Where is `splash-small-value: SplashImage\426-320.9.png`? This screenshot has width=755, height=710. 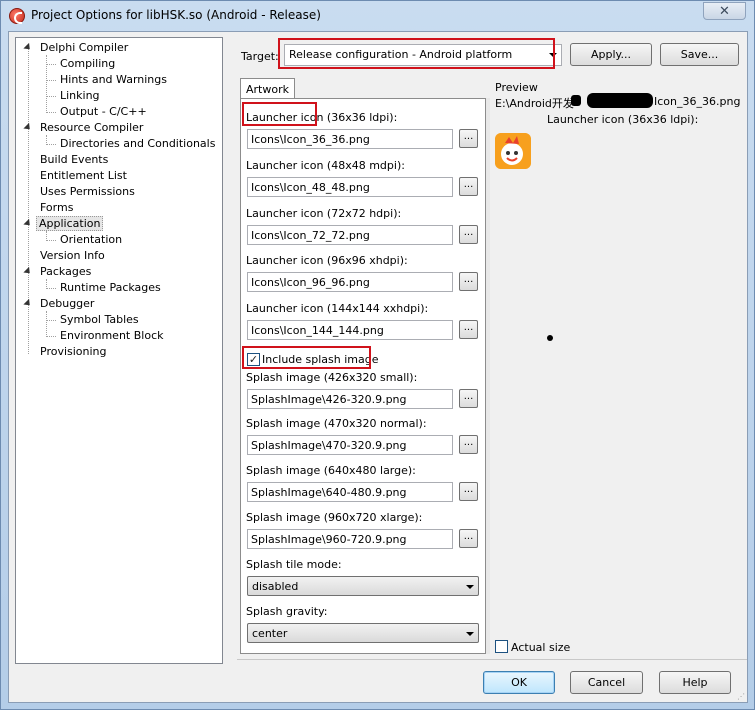 splash-small-value: SplashImage\426-320.9.png is located at coordinates (329, 399).